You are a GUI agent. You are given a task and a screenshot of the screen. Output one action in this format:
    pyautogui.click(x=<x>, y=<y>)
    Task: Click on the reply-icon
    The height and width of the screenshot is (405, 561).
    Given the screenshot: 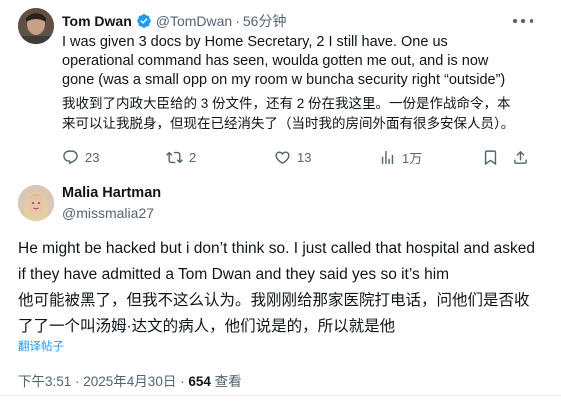 What is the action you would take?
    pyautogui.click(x=70, y=156)
    